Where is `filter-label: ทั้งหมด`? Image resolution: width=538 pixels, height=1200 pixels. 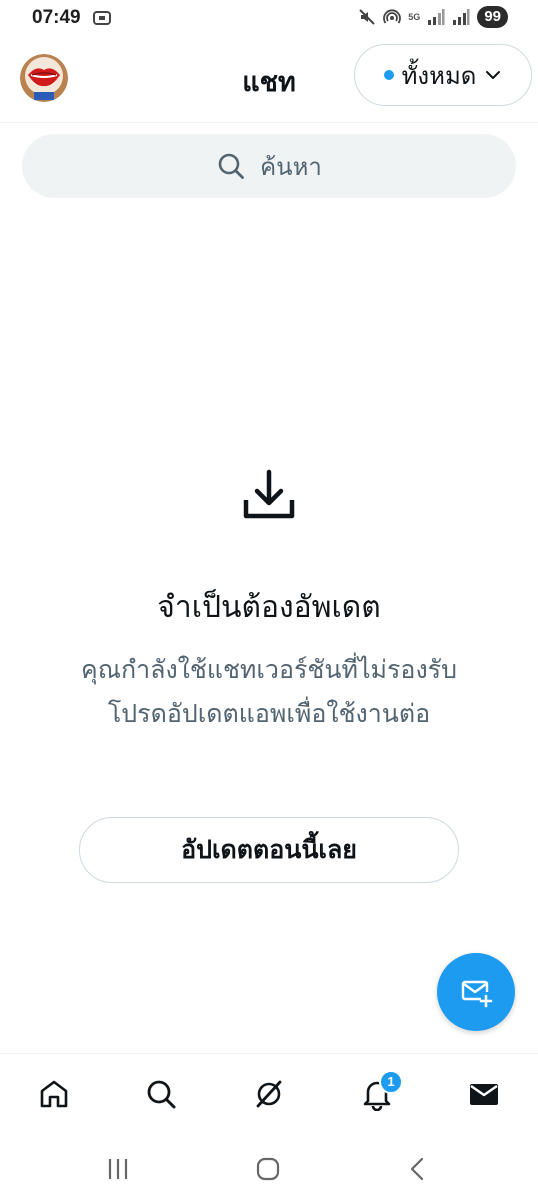 filter-label: ทั้งหมด is located at coordinates (439, 75).